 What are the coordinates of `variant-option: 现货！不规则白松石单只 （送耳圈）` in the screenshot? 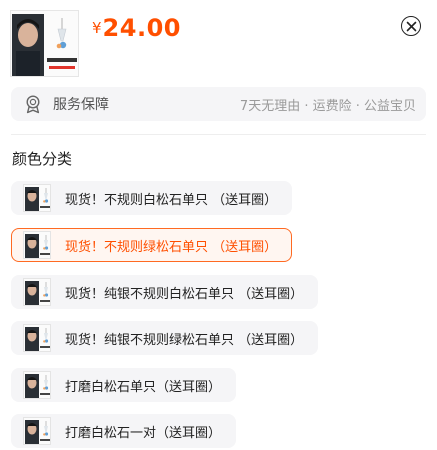 It's located at (152, 198).